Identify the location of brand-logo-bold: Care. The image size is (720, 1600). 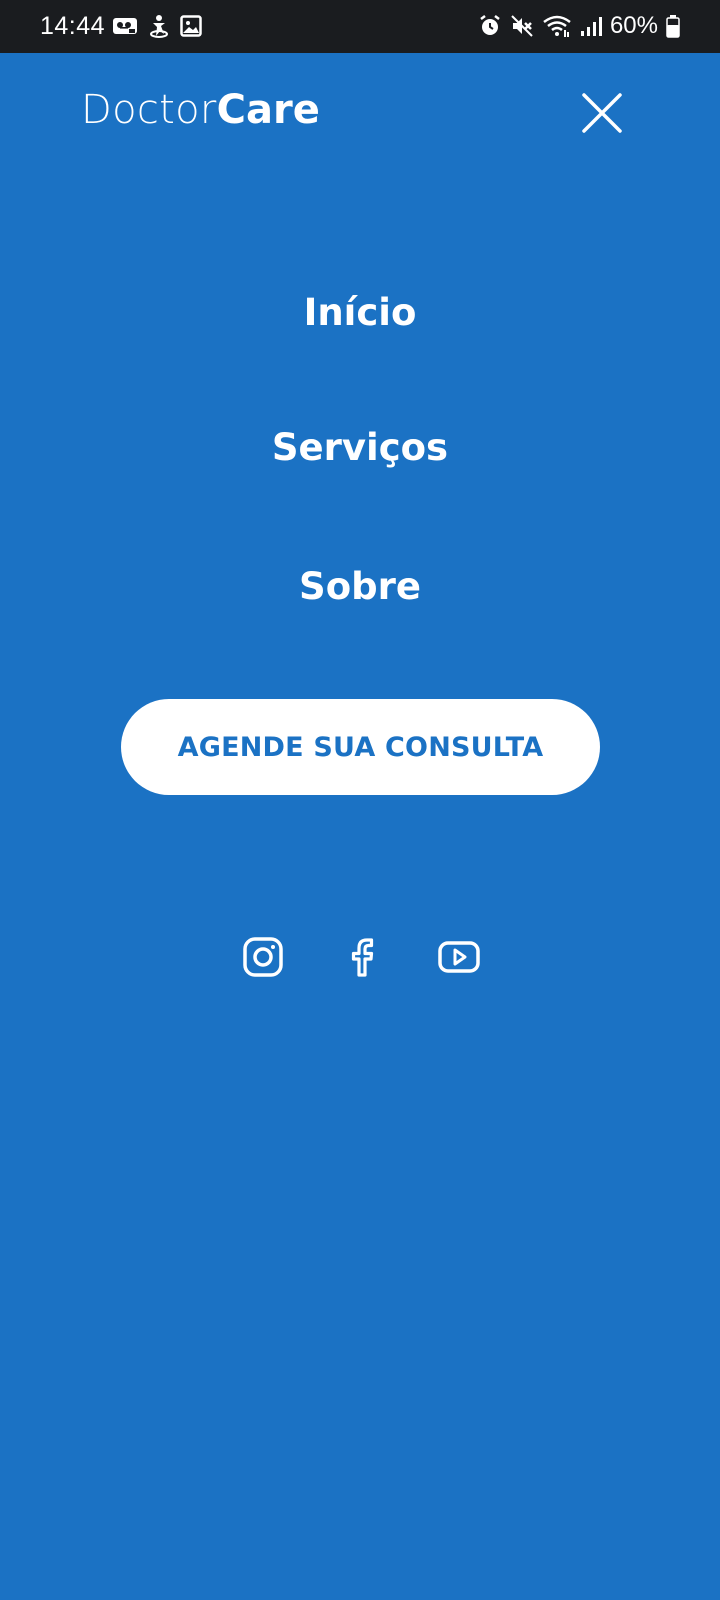
(268, 110).